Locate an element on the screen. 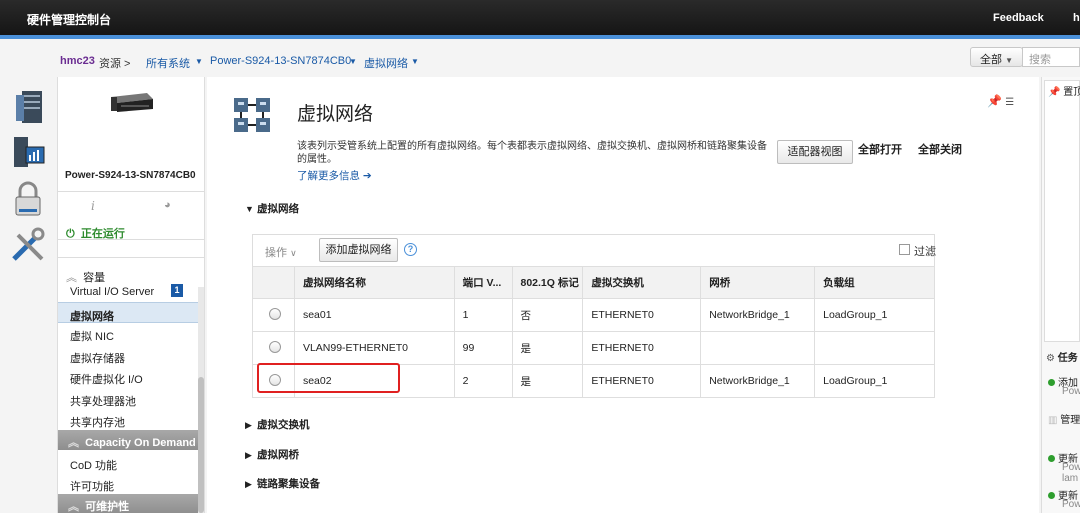 The image size is (1080, 513). left-rail is located at coordinates (28, 295).